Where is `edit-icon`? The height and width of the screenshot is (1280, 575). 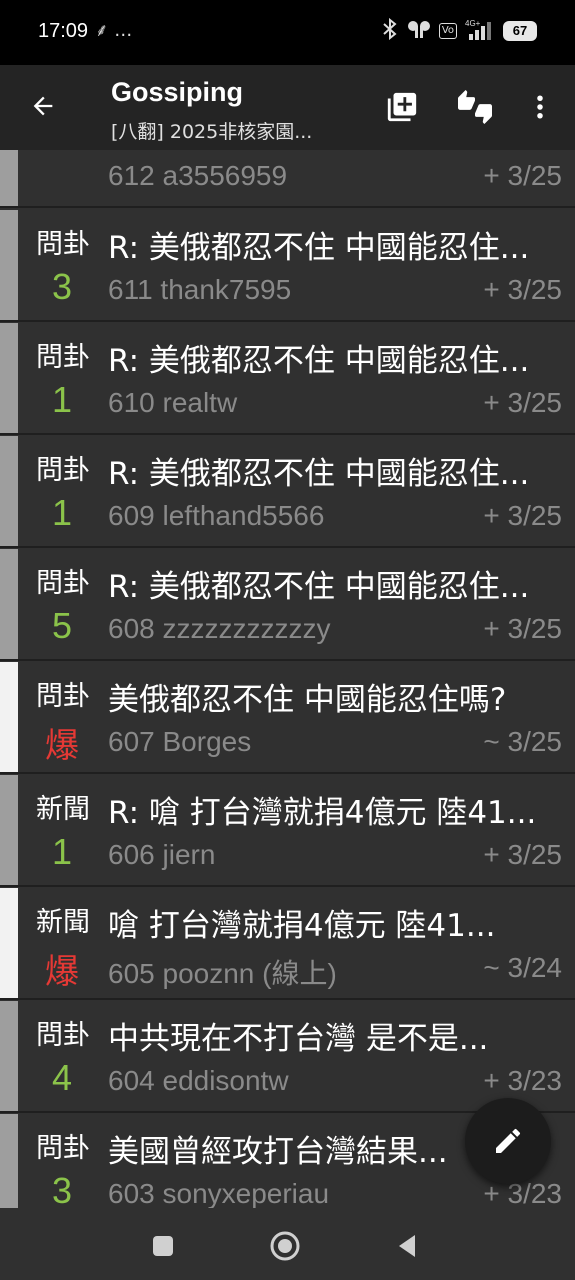
edit-icon is located at coordinates (508, 1140).